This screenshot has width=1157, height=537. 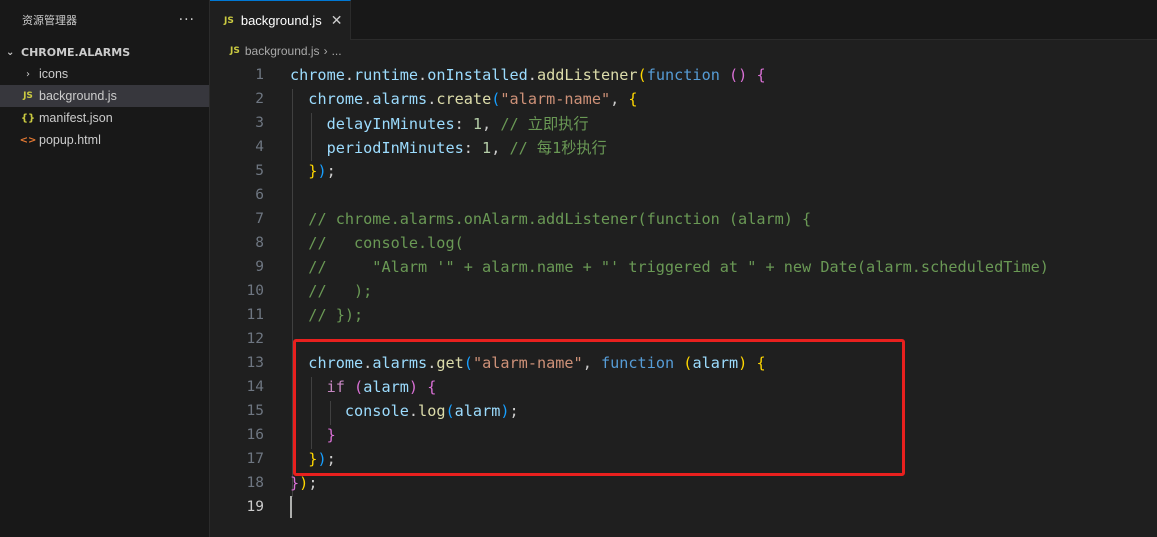 What do you see at coordinates (259, 195) in the screenshot?
I see `line-number: 6` at bounding box center [259, 195].